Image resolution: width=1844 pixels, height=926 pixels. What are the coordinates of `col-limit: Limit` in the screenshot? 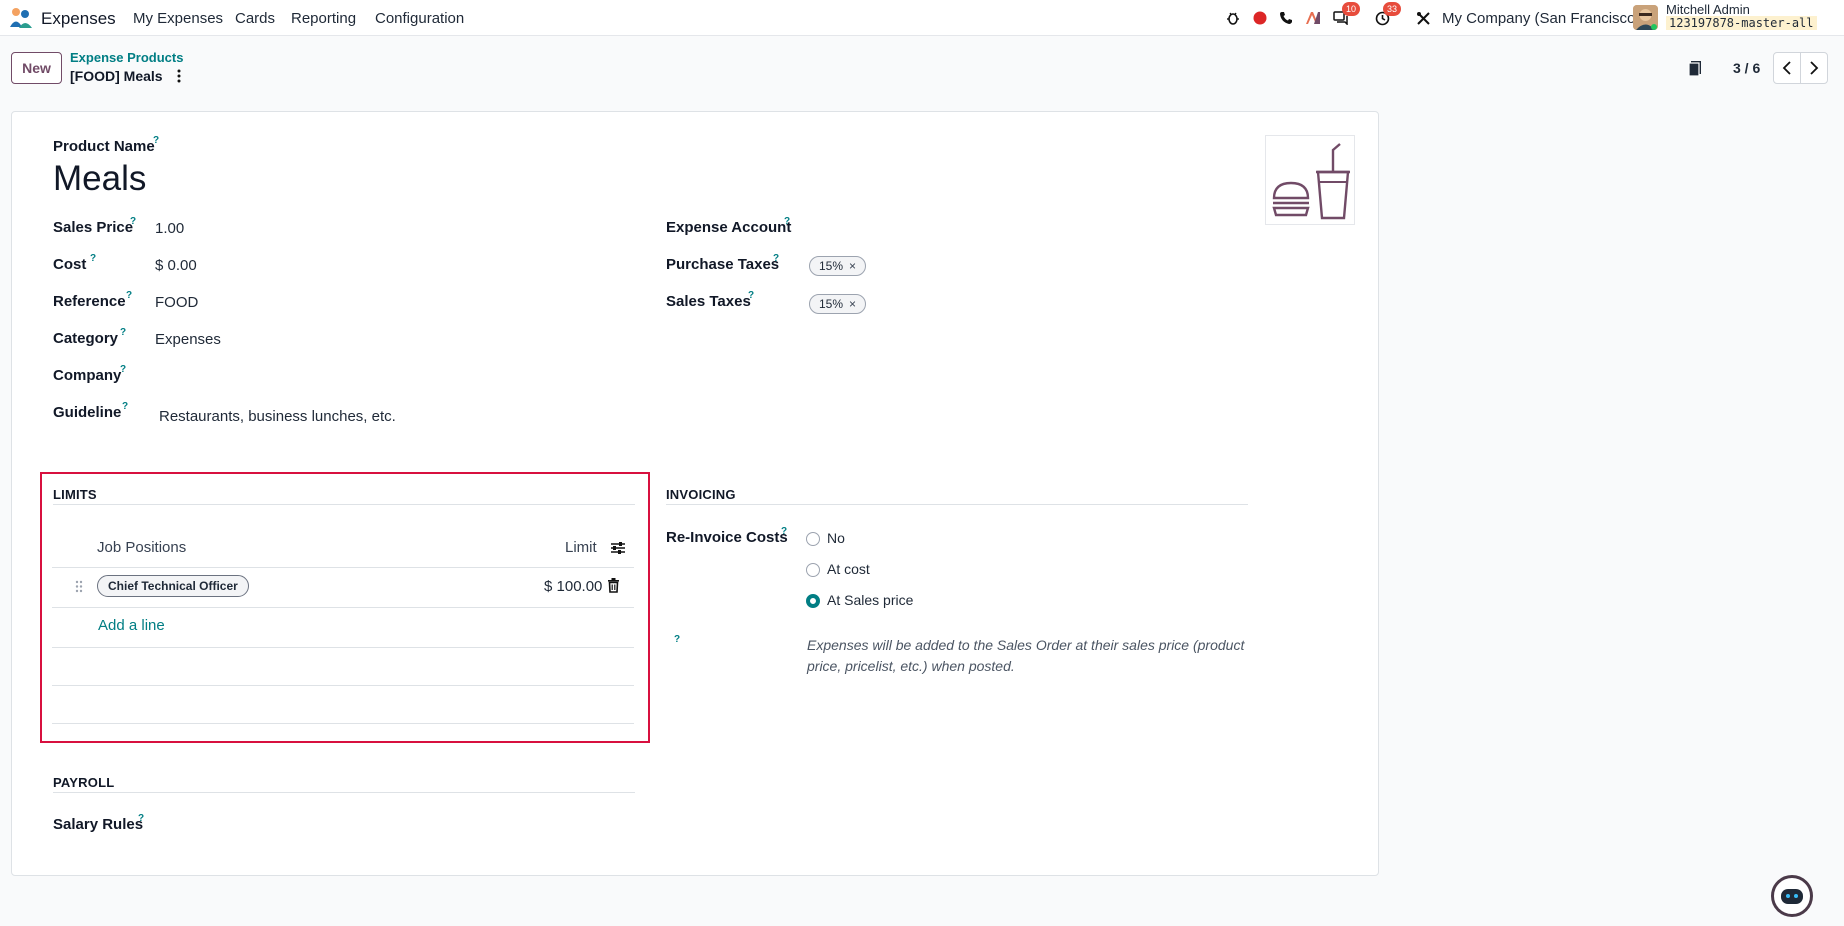 It's located at (581, 547).